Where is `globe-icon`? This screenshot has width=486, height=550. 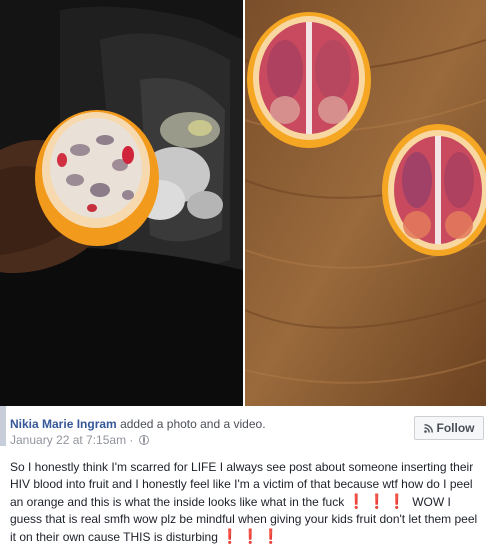 globe-icon is located at coordinates (143, 440).